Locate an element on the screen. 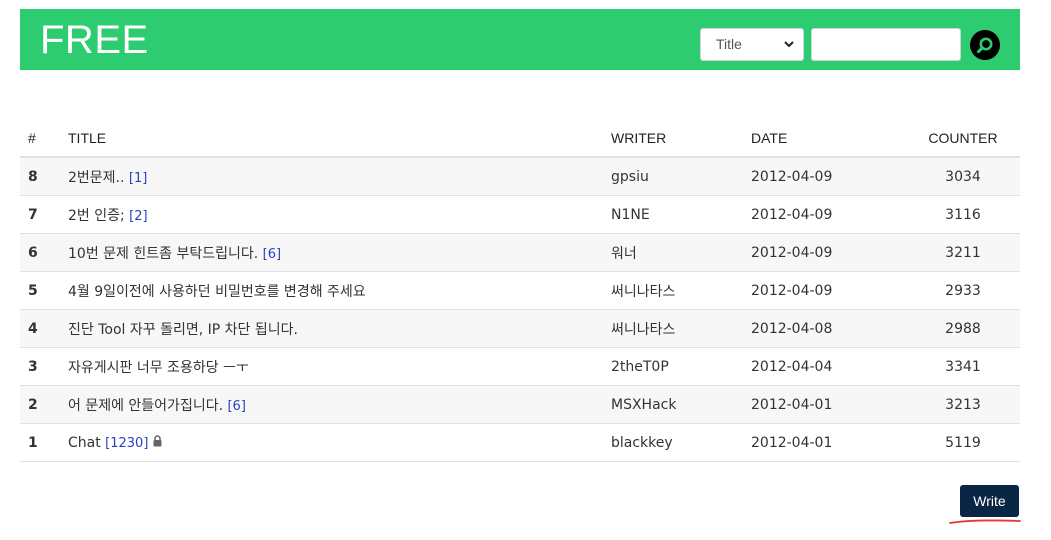 This screenshot has width=1051, height=540. row-title-cell: 2번문제.. [1] is located at coordinates (339, 176).